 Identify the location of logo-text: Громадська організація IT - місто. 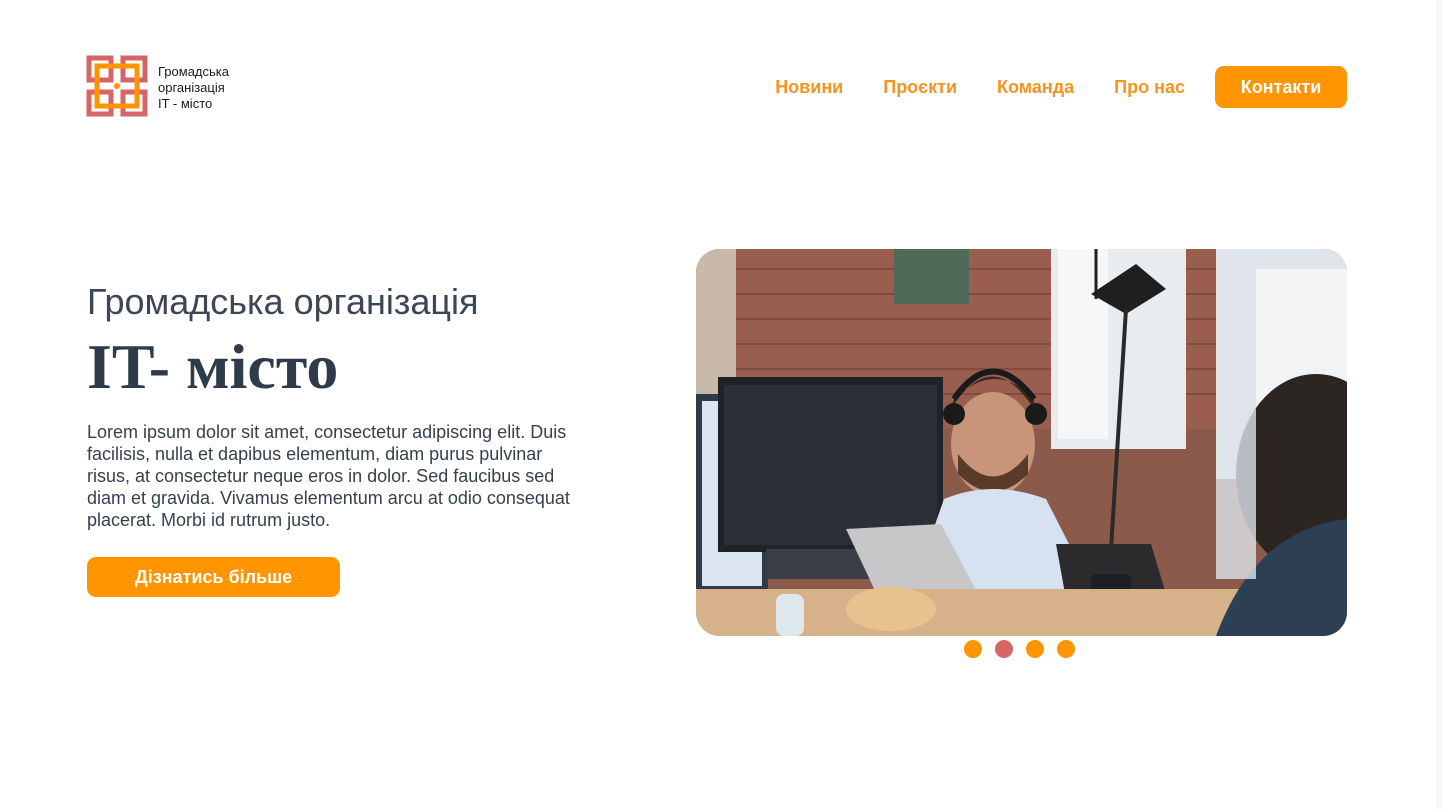
(193, 88).